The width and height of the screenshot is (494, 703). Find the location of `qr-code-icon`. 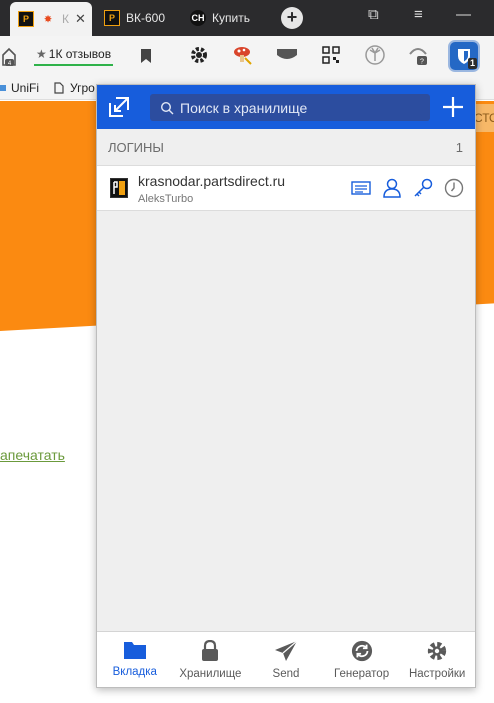

qr-code-icon is located at coordinates (331, 55).